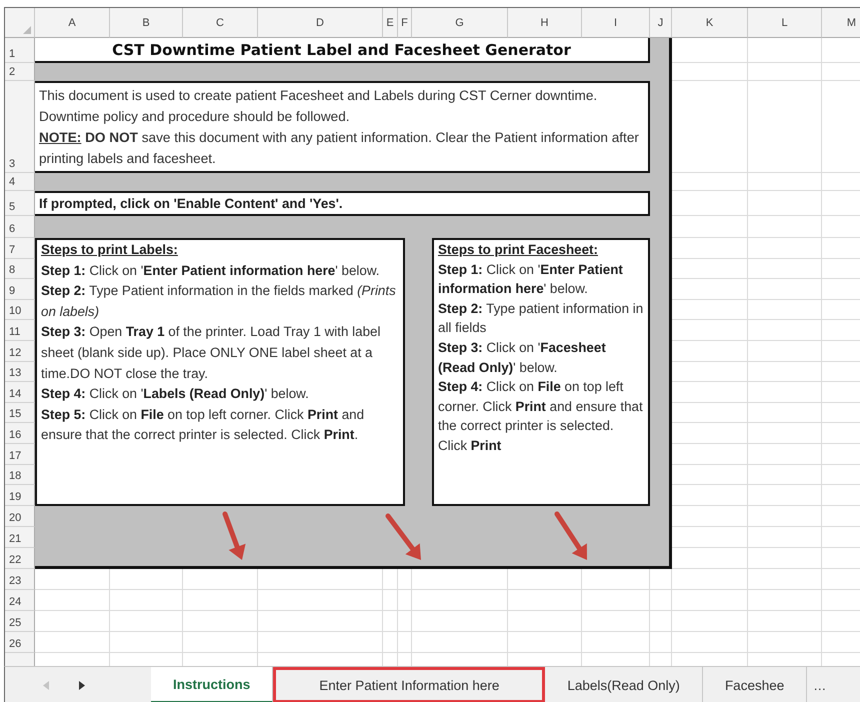 The height and width of the screenshot is (702, 860). Describe the element at coordinates (220, 23) in the screenshot. I see `column-header: C` at that location.